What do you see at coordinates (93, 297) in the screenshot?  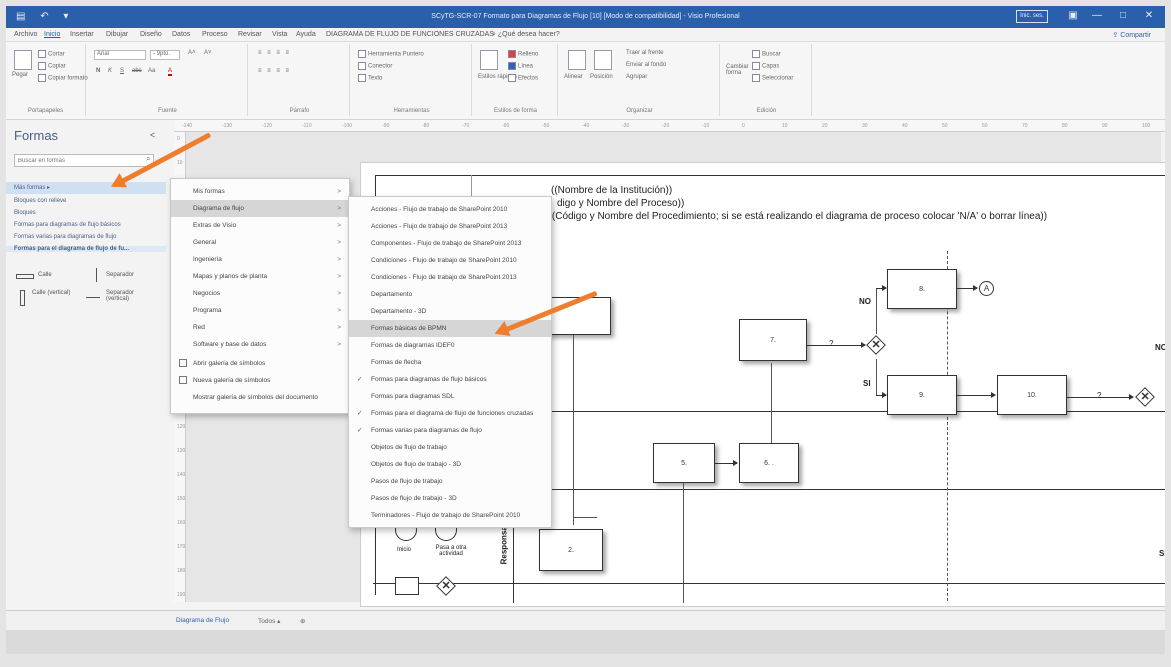 I see `separador-vertical-shape-icon` at bounding box center [93, 297].